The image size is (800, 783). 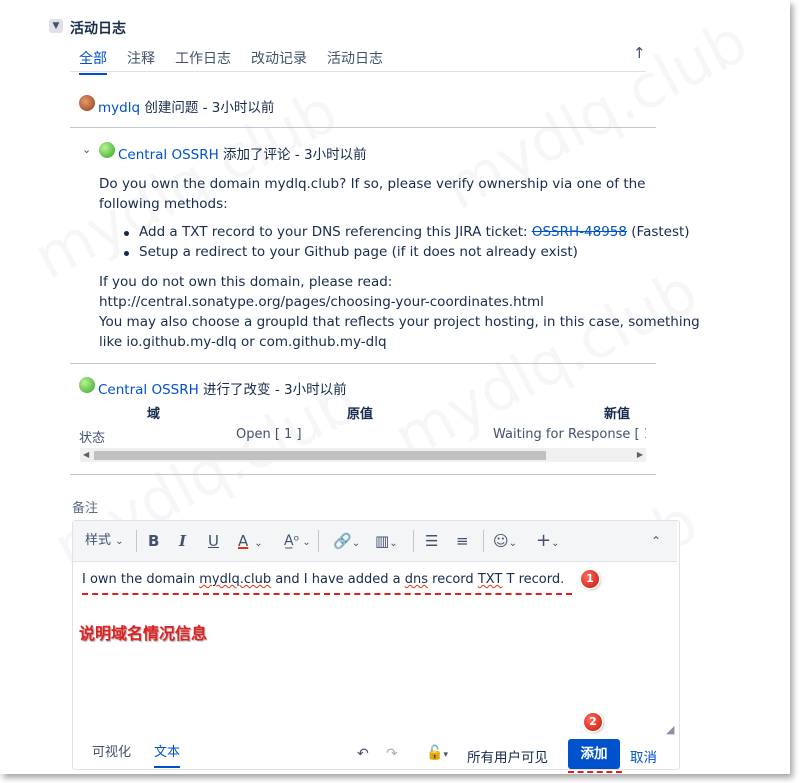 I want to click on attachment-icon: ▥⌄, so click(x=386, y=542).